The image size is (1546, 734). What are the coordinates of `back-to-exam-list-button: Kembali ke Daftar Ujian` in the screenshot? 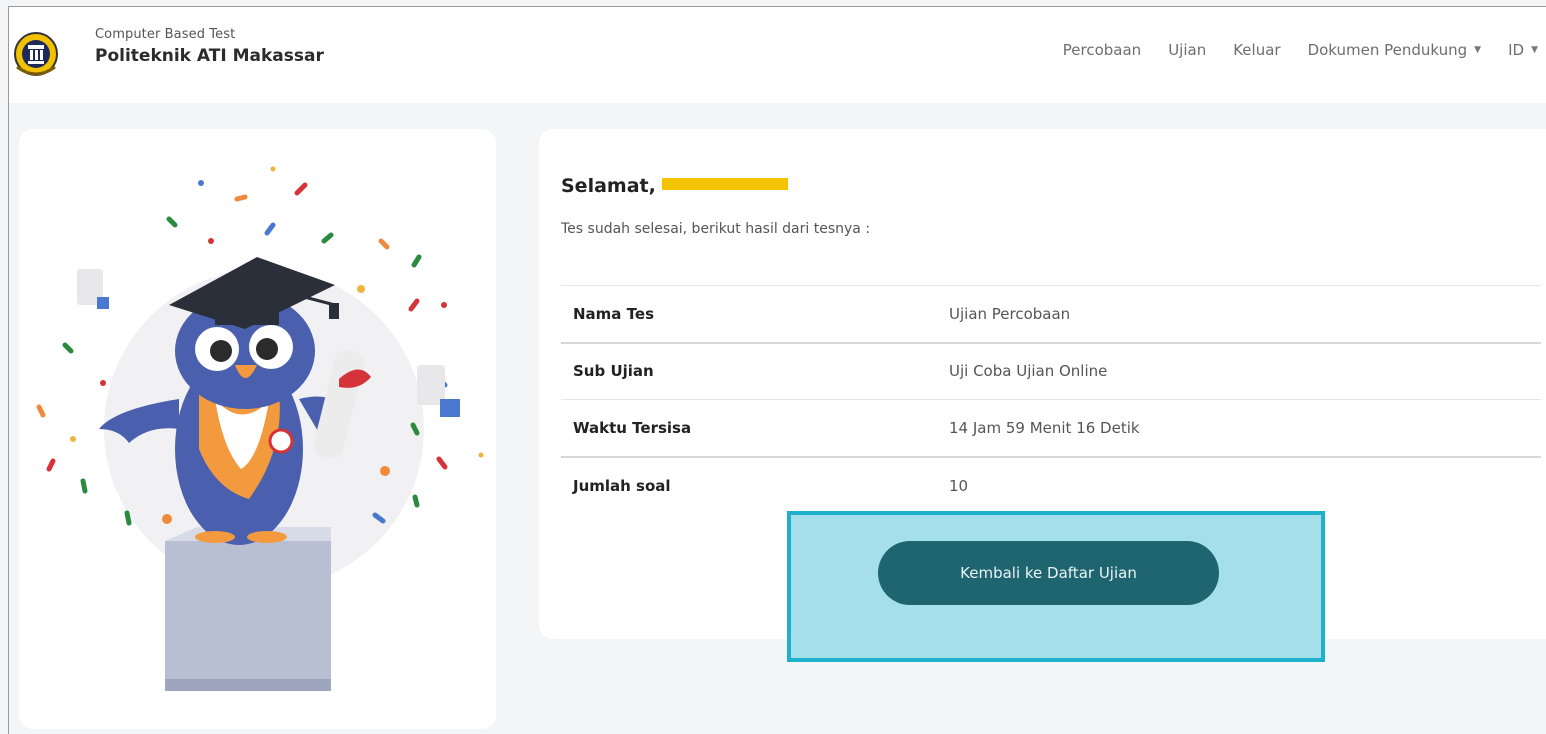 It's located at (1048, 573).